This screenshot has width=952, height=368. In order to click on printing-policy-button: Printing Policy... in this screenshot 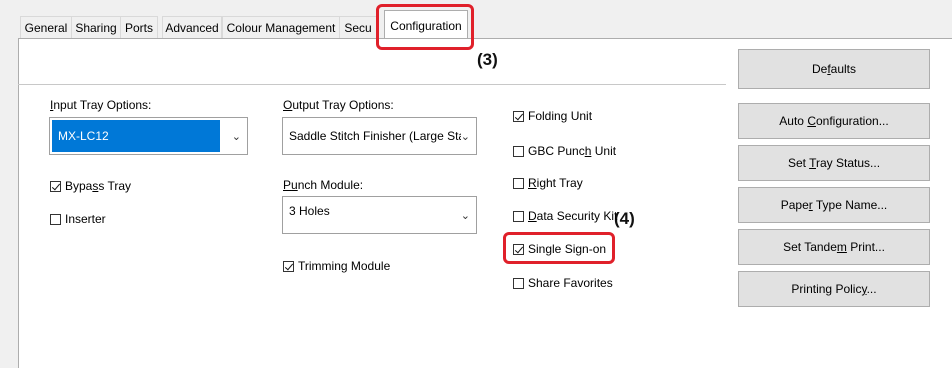, I will do `click(834, 289)`.